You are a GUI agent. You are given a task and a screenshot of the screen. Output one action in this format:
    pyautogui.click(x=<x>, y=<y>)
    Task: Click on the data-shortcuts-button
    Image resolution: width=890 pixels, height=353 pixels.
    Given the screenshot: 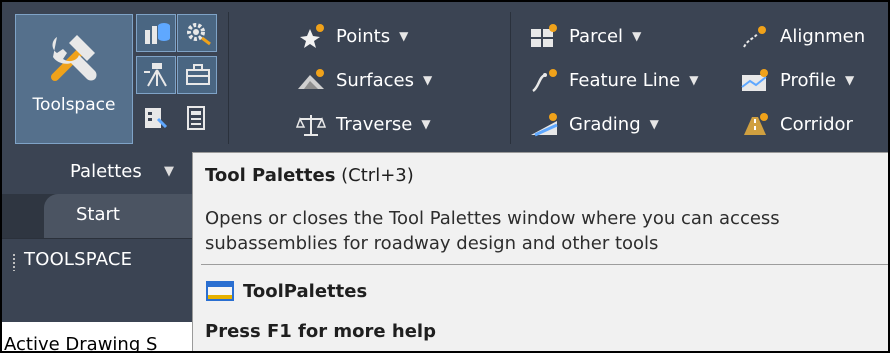 What is the action you would take?
    pyautogui.click(x=156, y=33)
    